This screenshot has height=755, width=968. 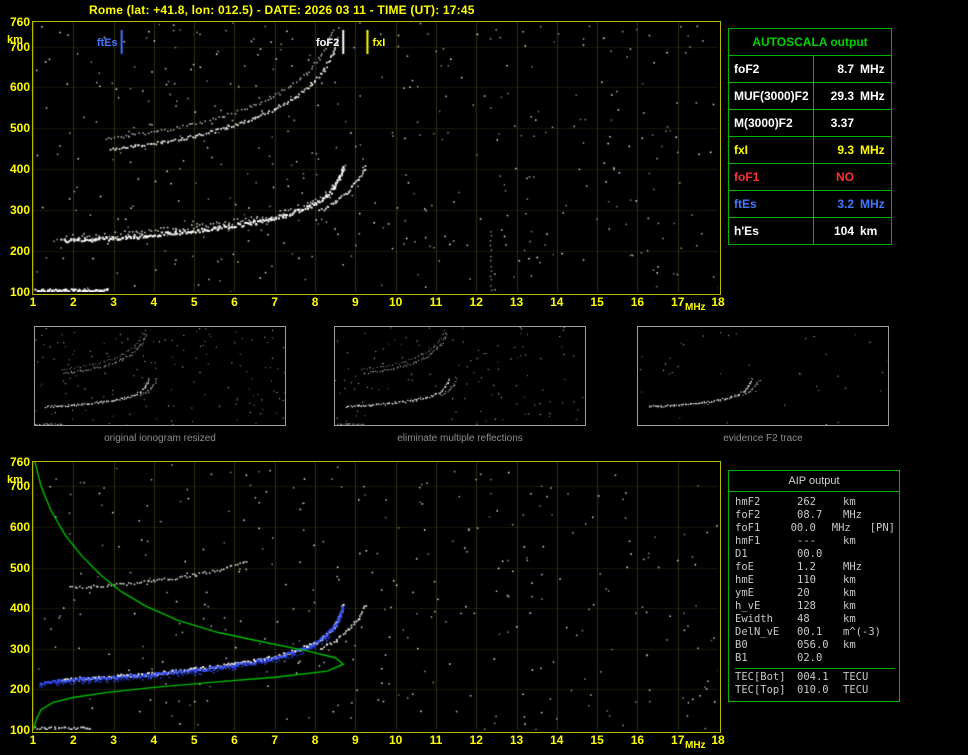 I want to click on marker-label-fxi: fxI, so click(x=379, y=43).